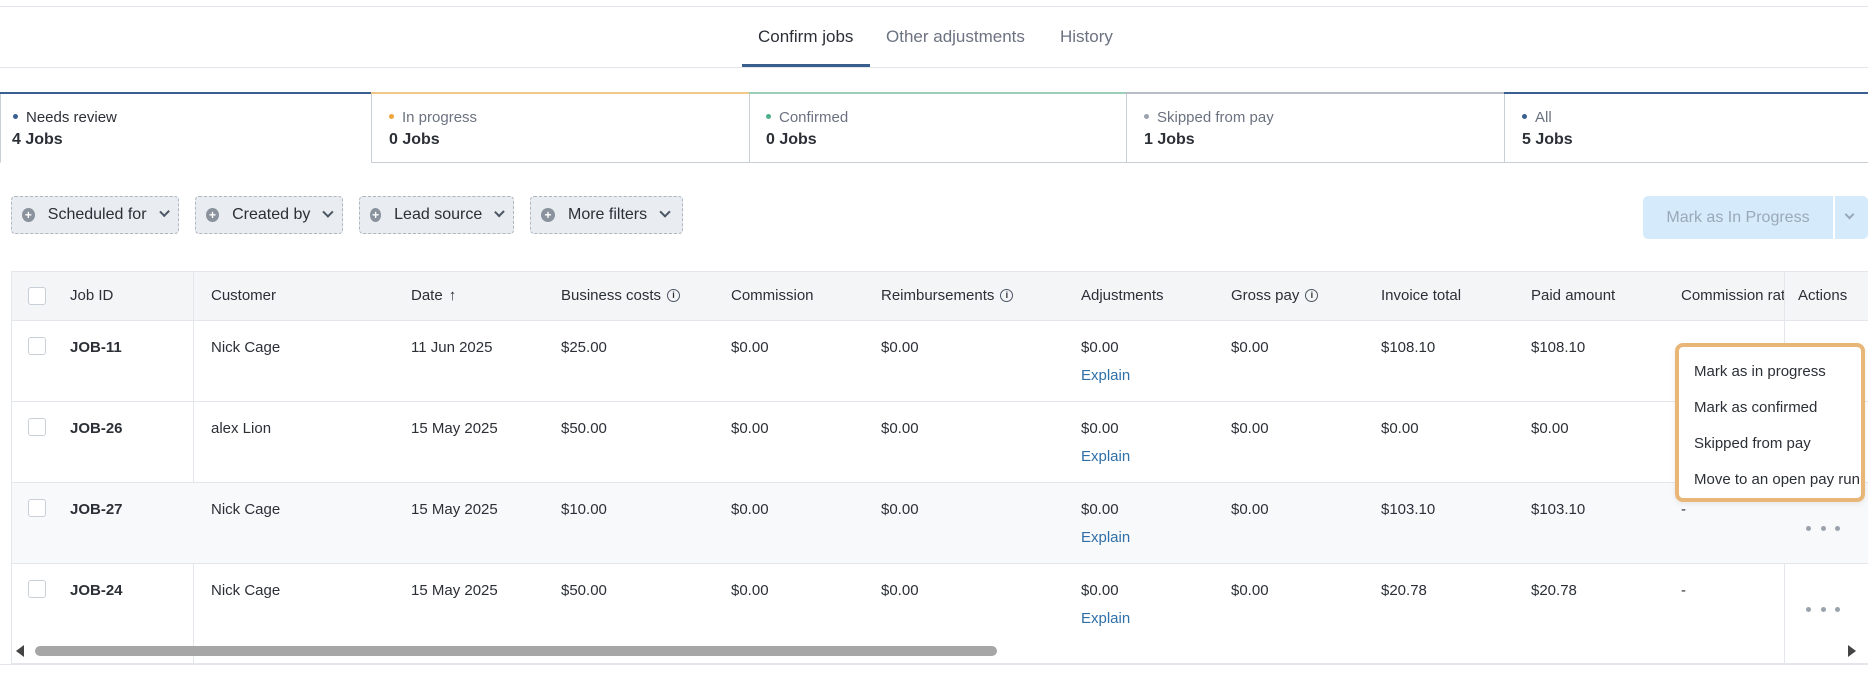 This screenshot has width=1868, height=679. I want to click on tab-other-adjustments: Other adjustments, so click(955, 37).